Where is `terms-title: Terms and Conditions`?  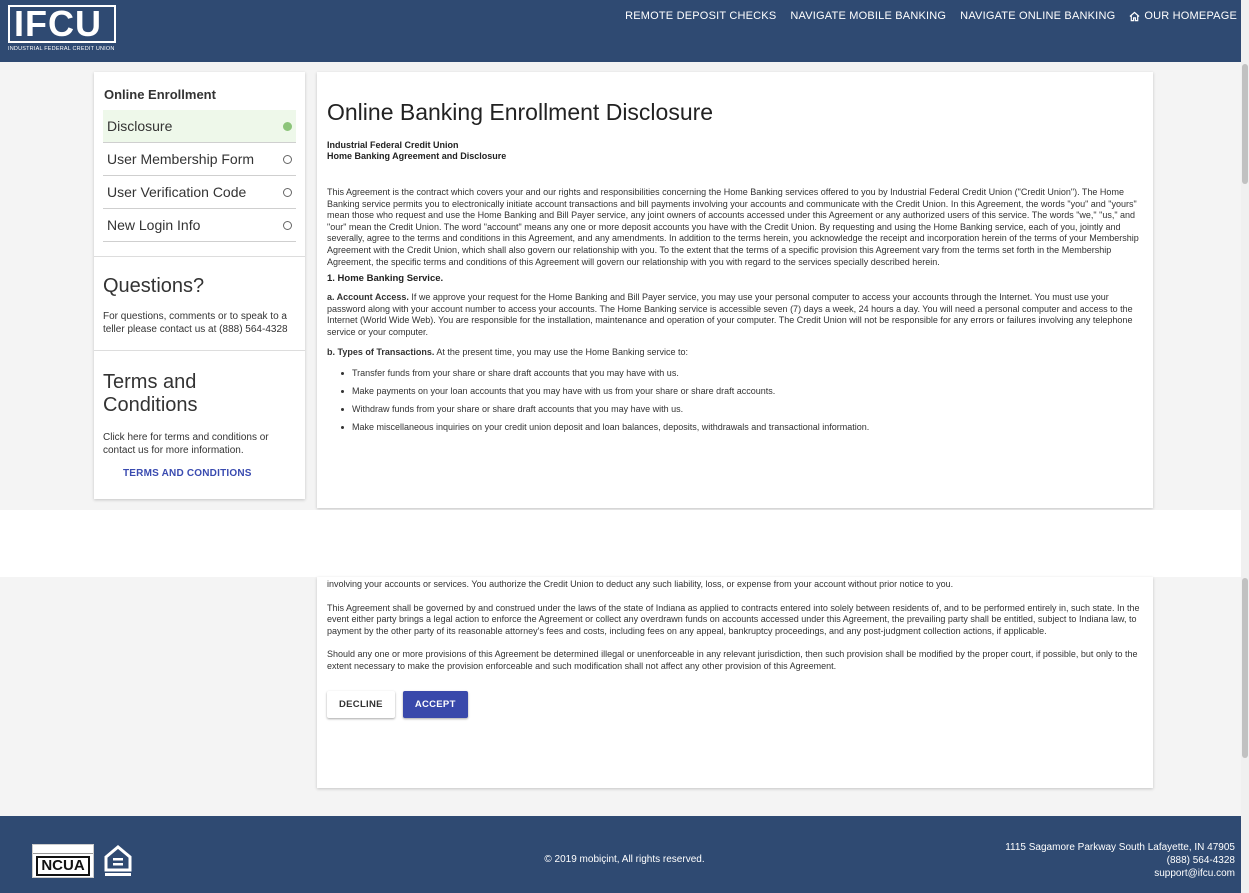 terms-title: Terms and Conditions is located at coordinates (150, 393).